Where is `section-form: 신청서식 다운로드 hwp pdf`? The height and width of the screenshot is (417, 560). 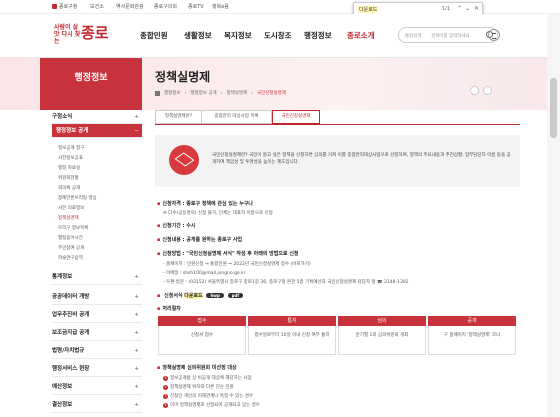 section-form: 신청서식 다운로드 hwp pdf is located at coordinates (200, 295).